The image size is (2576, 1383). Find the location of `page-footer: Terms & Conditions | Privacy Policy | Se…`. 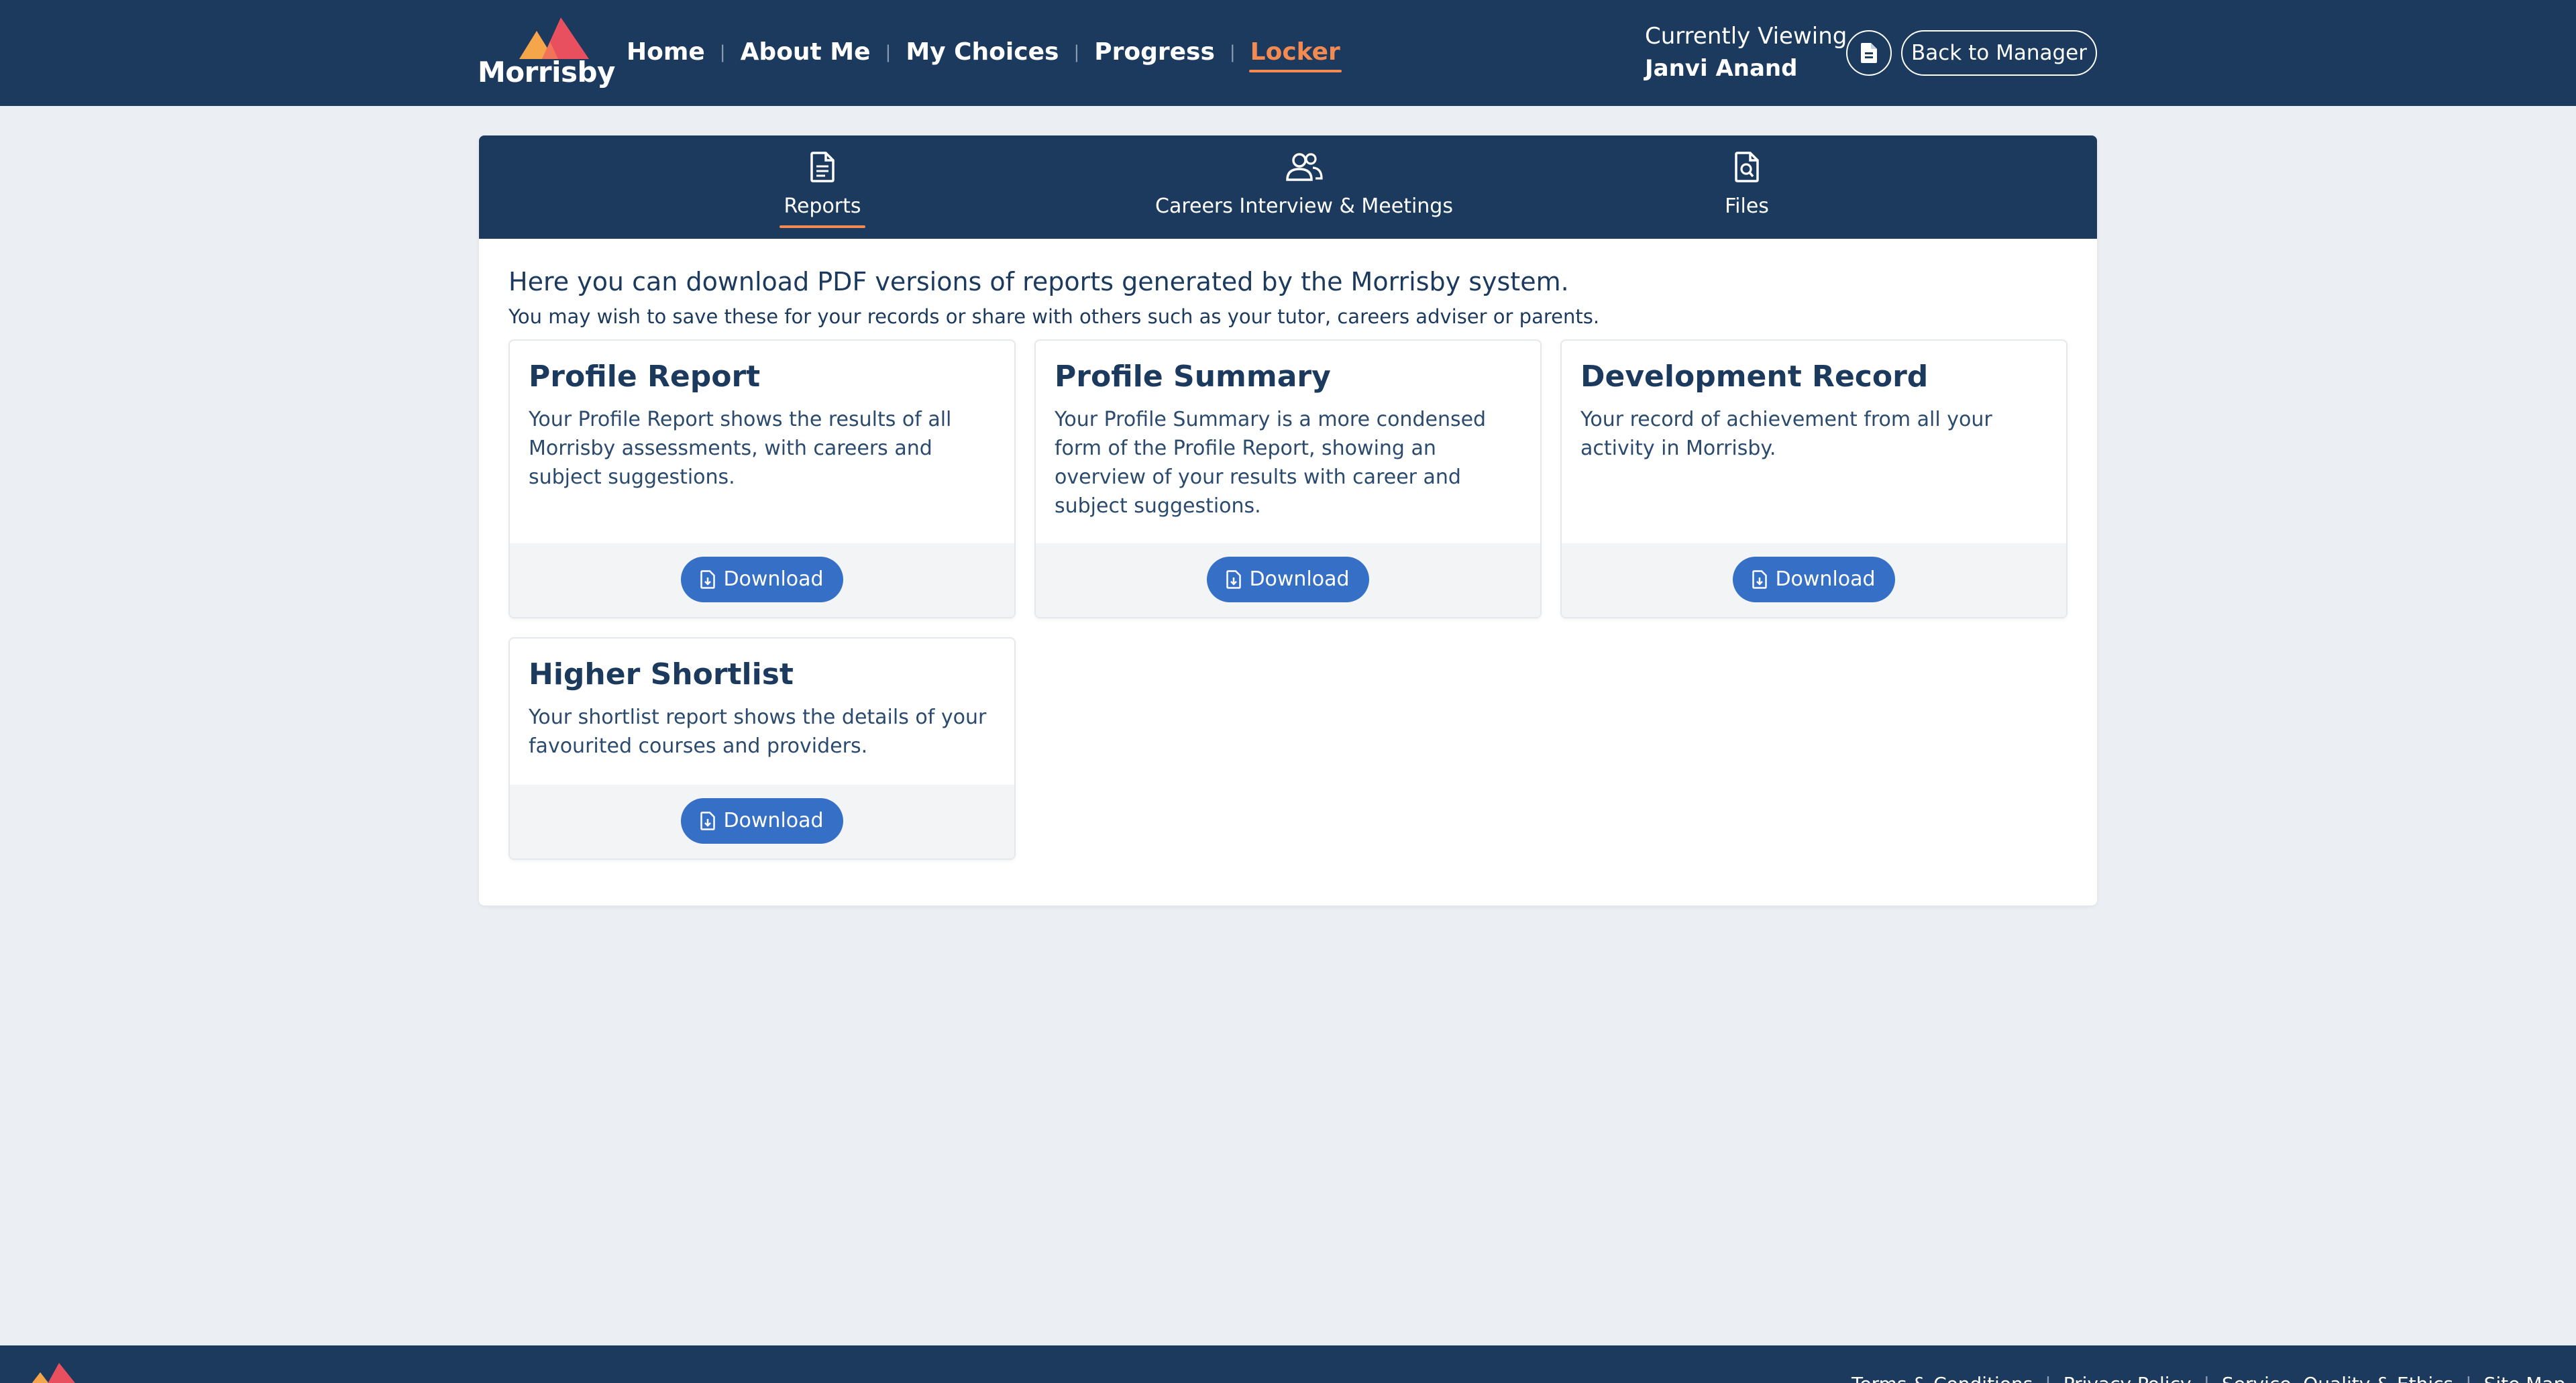

page-footer: Terms & Conditions | Privacy Policy | Se… is located at coordinates (1288, 1364).